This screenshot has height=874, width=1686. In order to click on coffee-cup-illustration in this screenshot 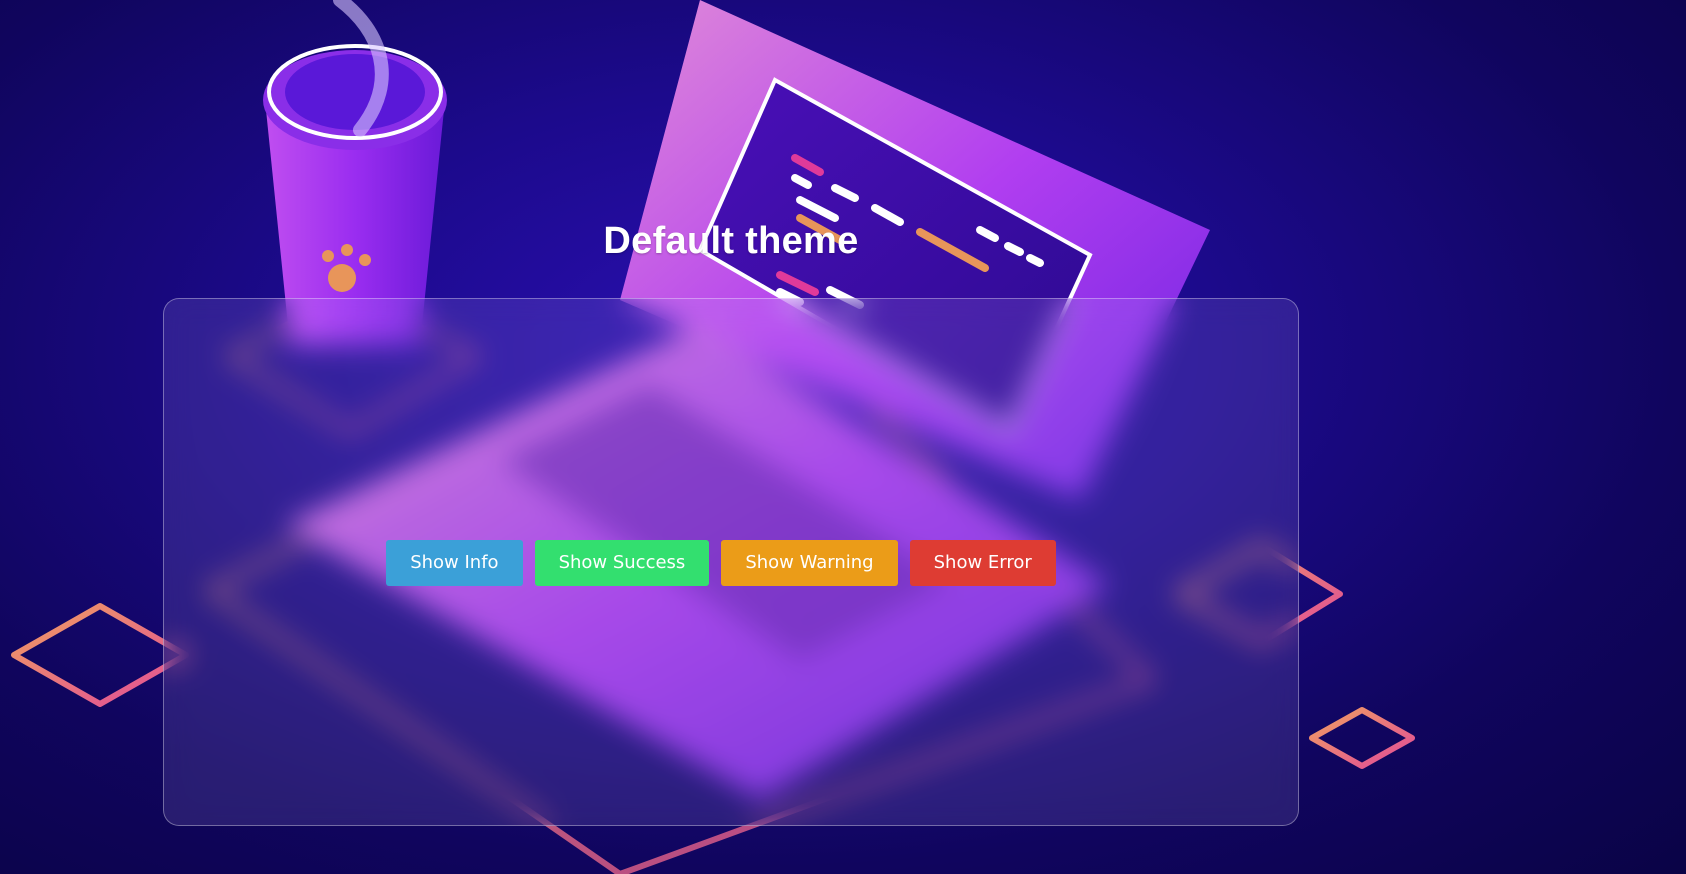, I will do `click(355, 172)`.